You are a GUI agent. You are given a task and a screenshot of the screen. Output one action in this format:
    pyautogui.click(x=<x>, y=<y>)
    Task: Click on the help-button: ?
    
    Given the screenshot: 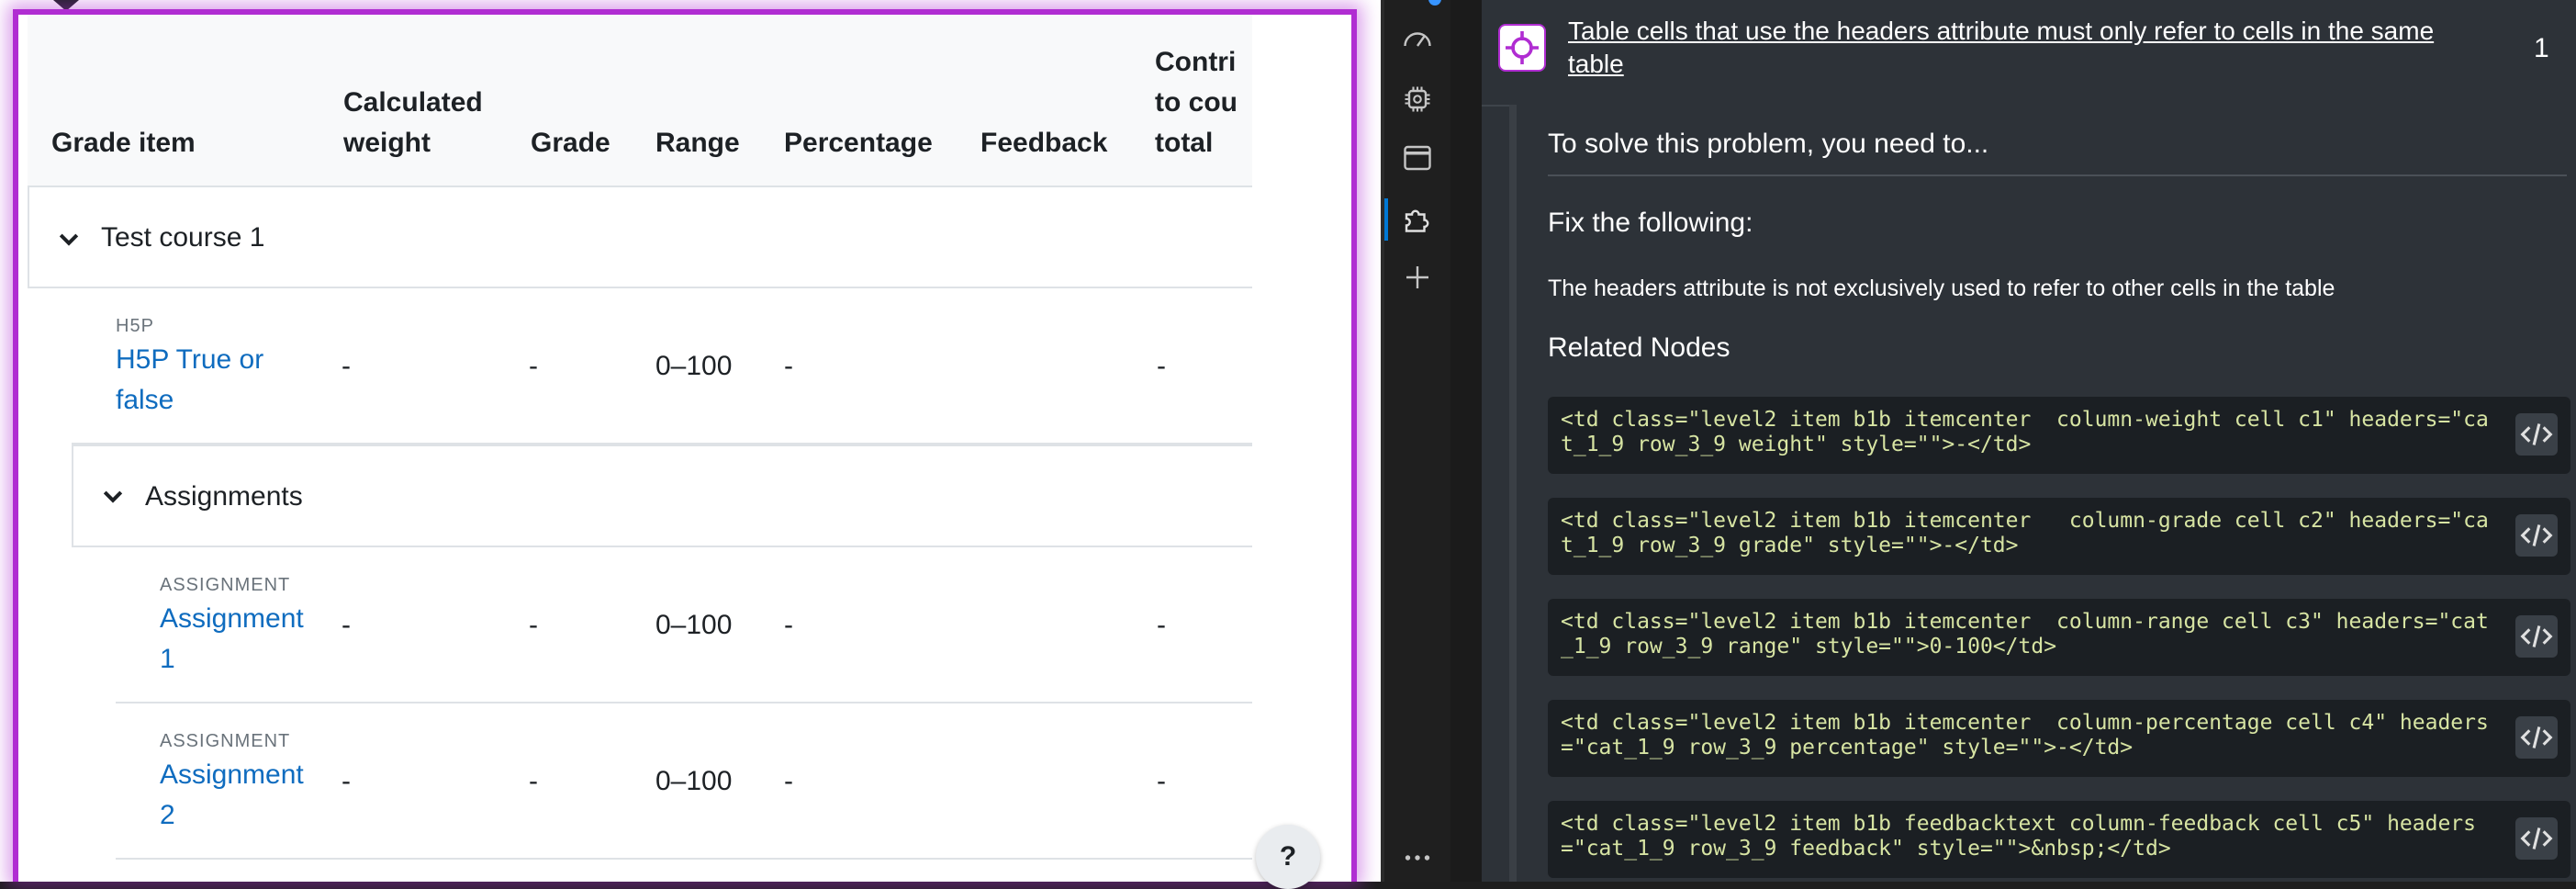 What is the action you would take?
    pyautogui.click(x=1288, y=857)
    